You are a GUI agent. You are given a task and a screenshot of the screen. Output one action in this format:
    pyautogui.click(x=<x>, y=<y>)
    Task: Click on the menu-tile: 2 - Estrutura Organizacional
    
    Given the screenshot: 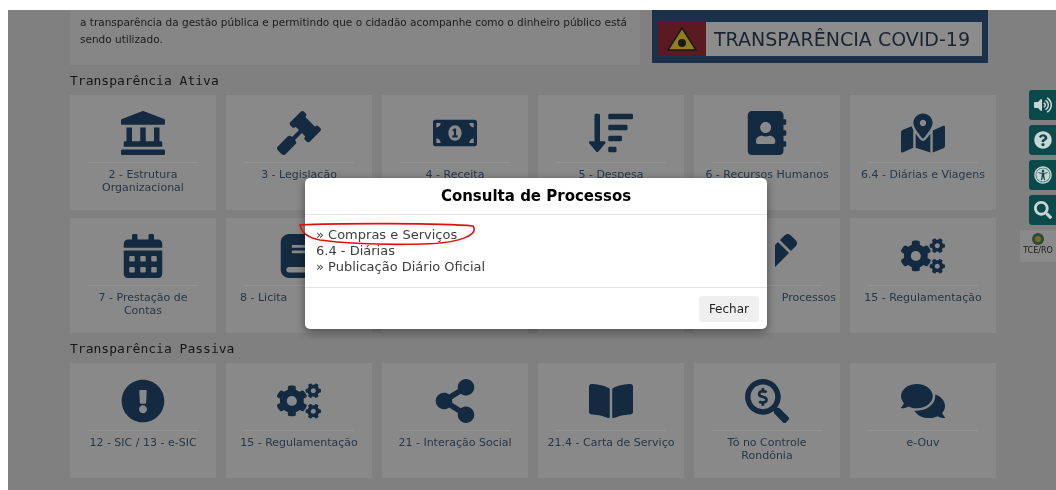 What is the action you would take?
    pyautogui.click(x=143, y=152)
    